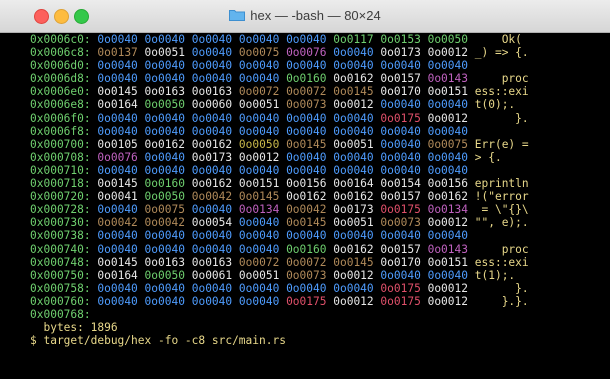 This screenshot has height=379, width=610. I want to click on title-bar: hex — -bash — 80×24, so click(305, 16).